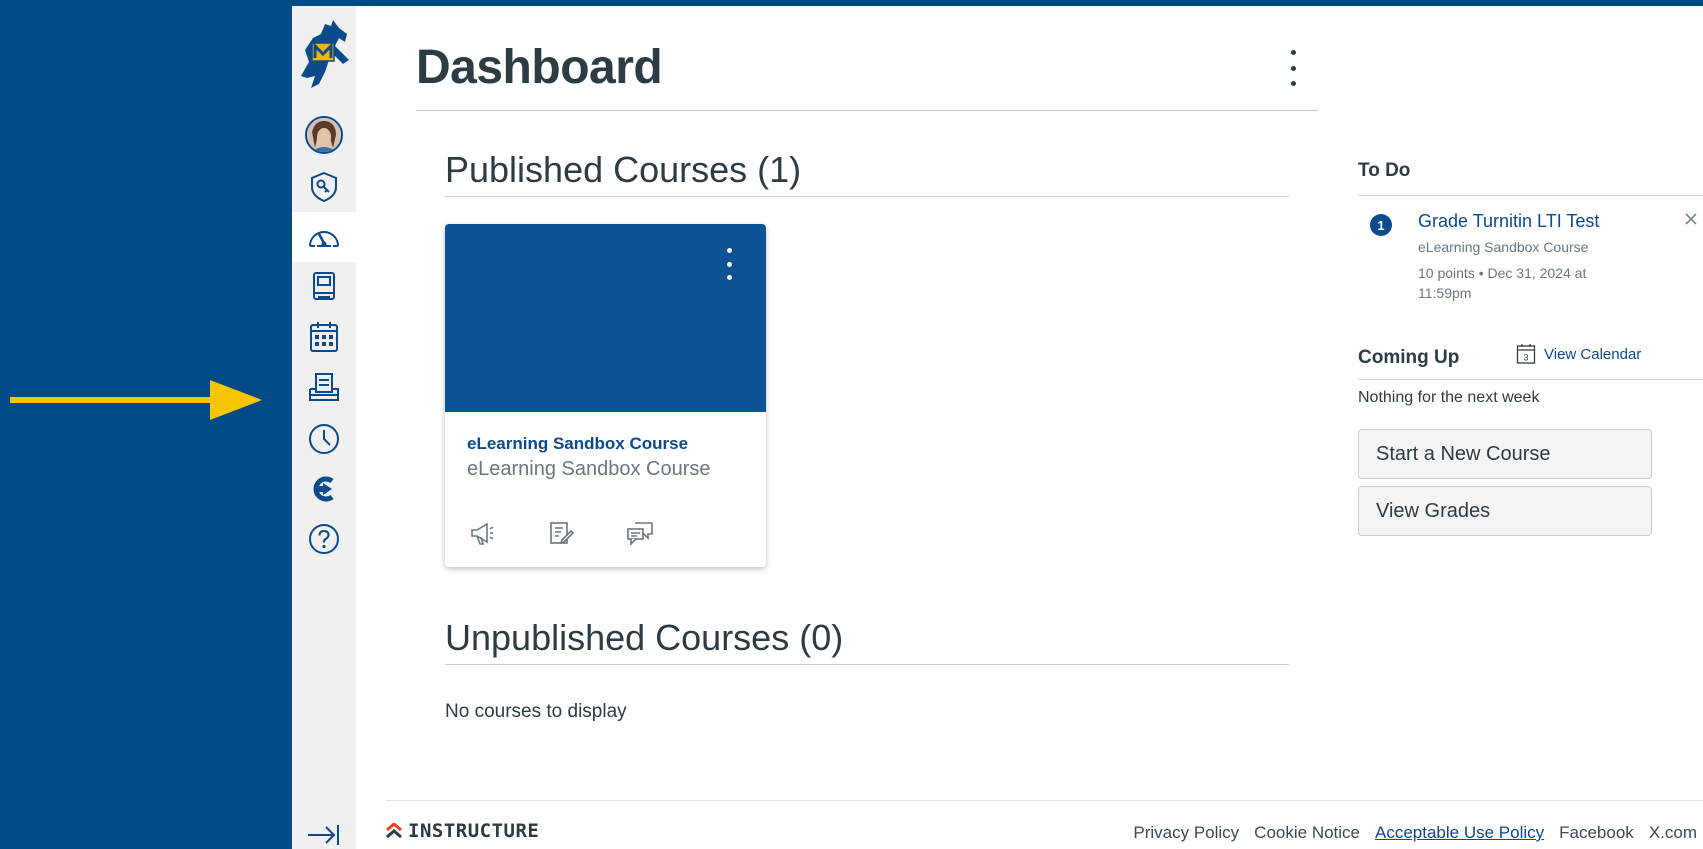  I want to click on nav-calendar, so click(324, 337).